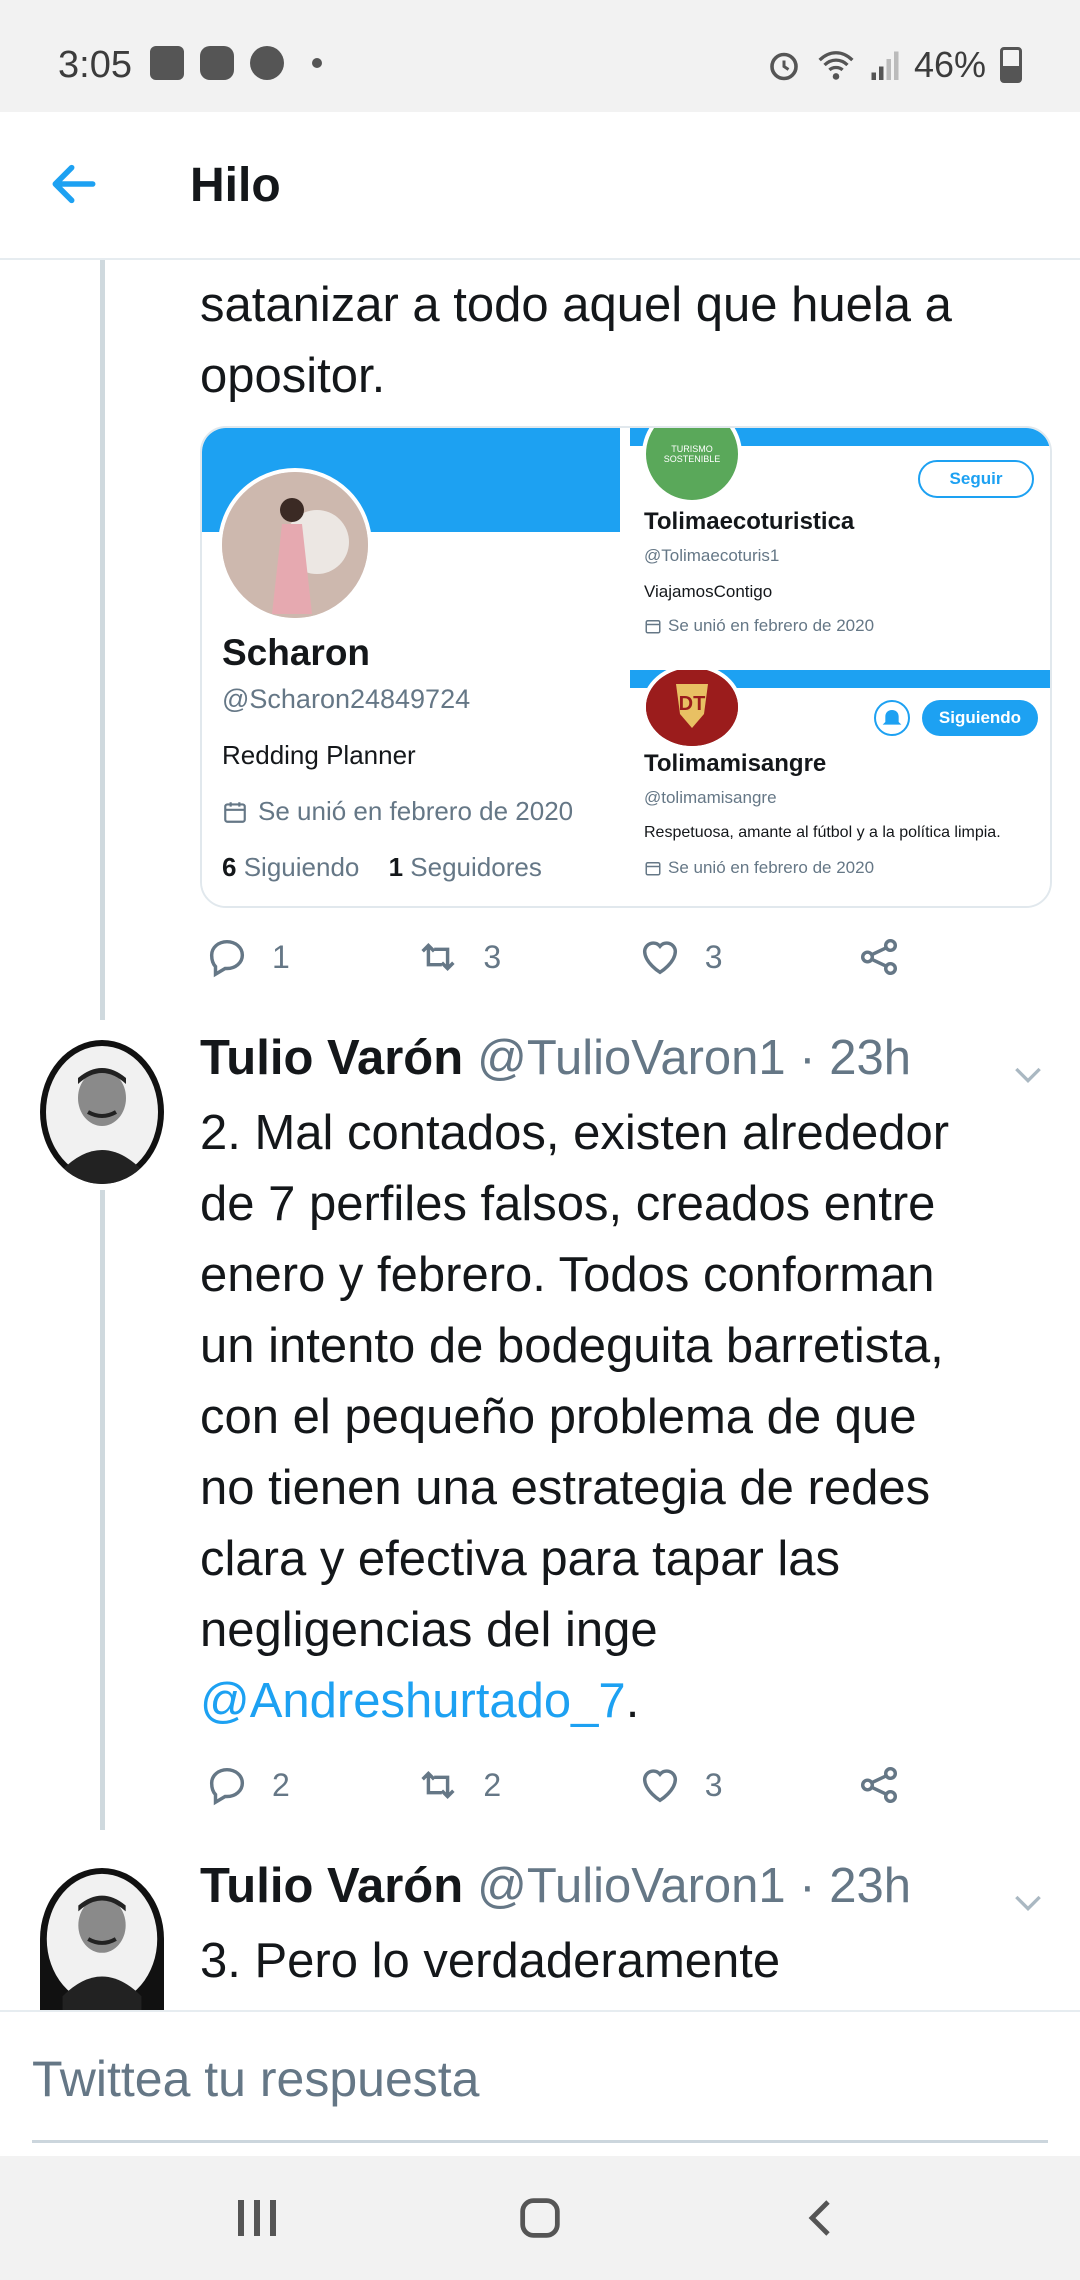 Image resolution: width=1080 pixels, height=2280 pixels. What do you see at coordinates (568, 1204) in the screenshot?
I see `tweet-text-line: de 7 perfiles falsos, creados entre` at bounding box center [568, 1204].